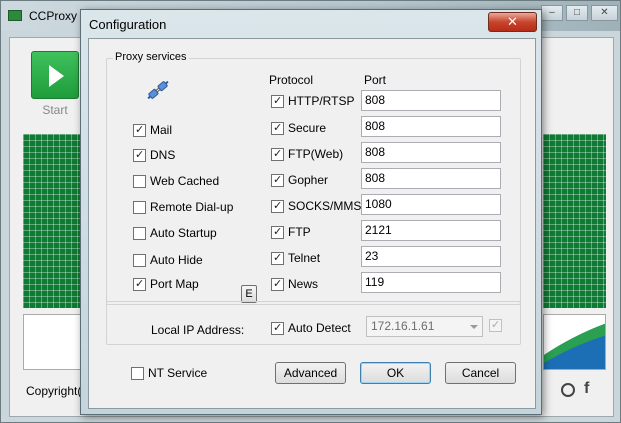  I want to click on start-label: Start, so click(55, 110).